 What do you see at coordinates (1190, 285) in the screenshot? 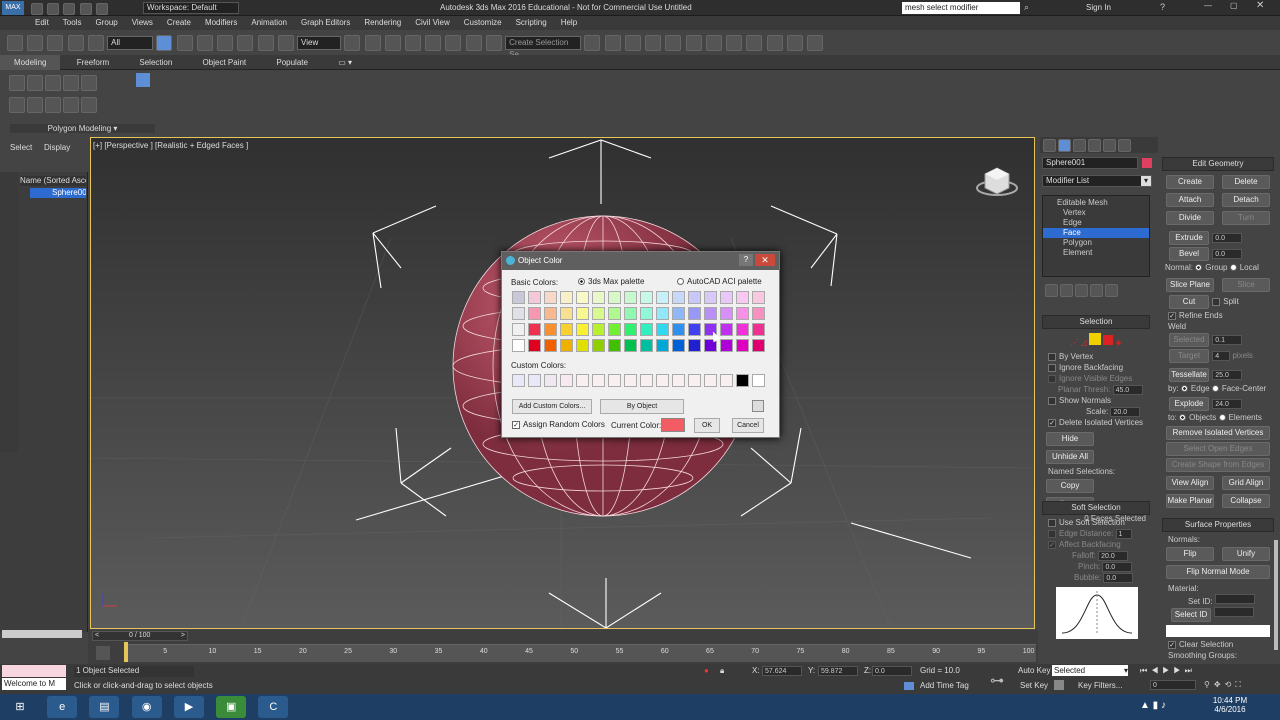
I see `slice-plane-button: Slice Plane` at bounding box center [1190, 285].